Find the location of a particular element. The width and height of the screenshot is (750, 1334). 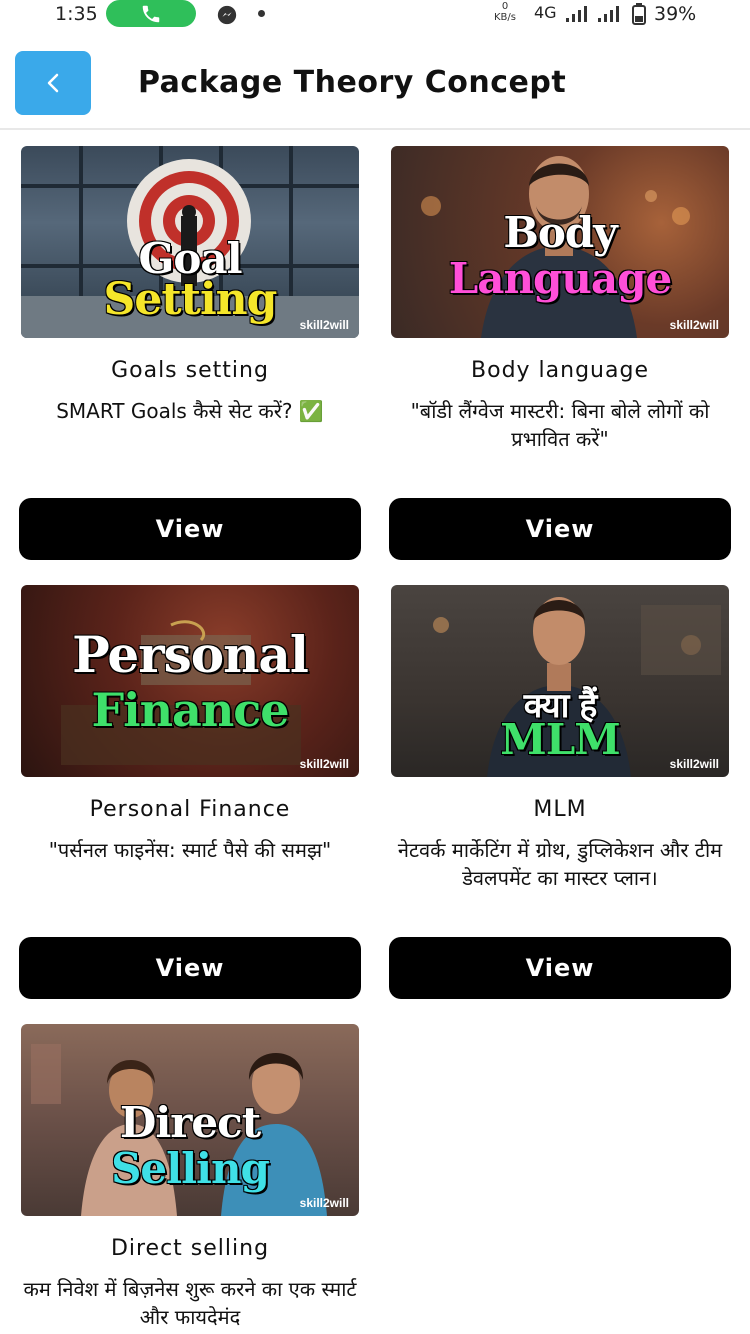

card-thumbnail: Personal Finance skill2will is located at coordinates (190, 681).